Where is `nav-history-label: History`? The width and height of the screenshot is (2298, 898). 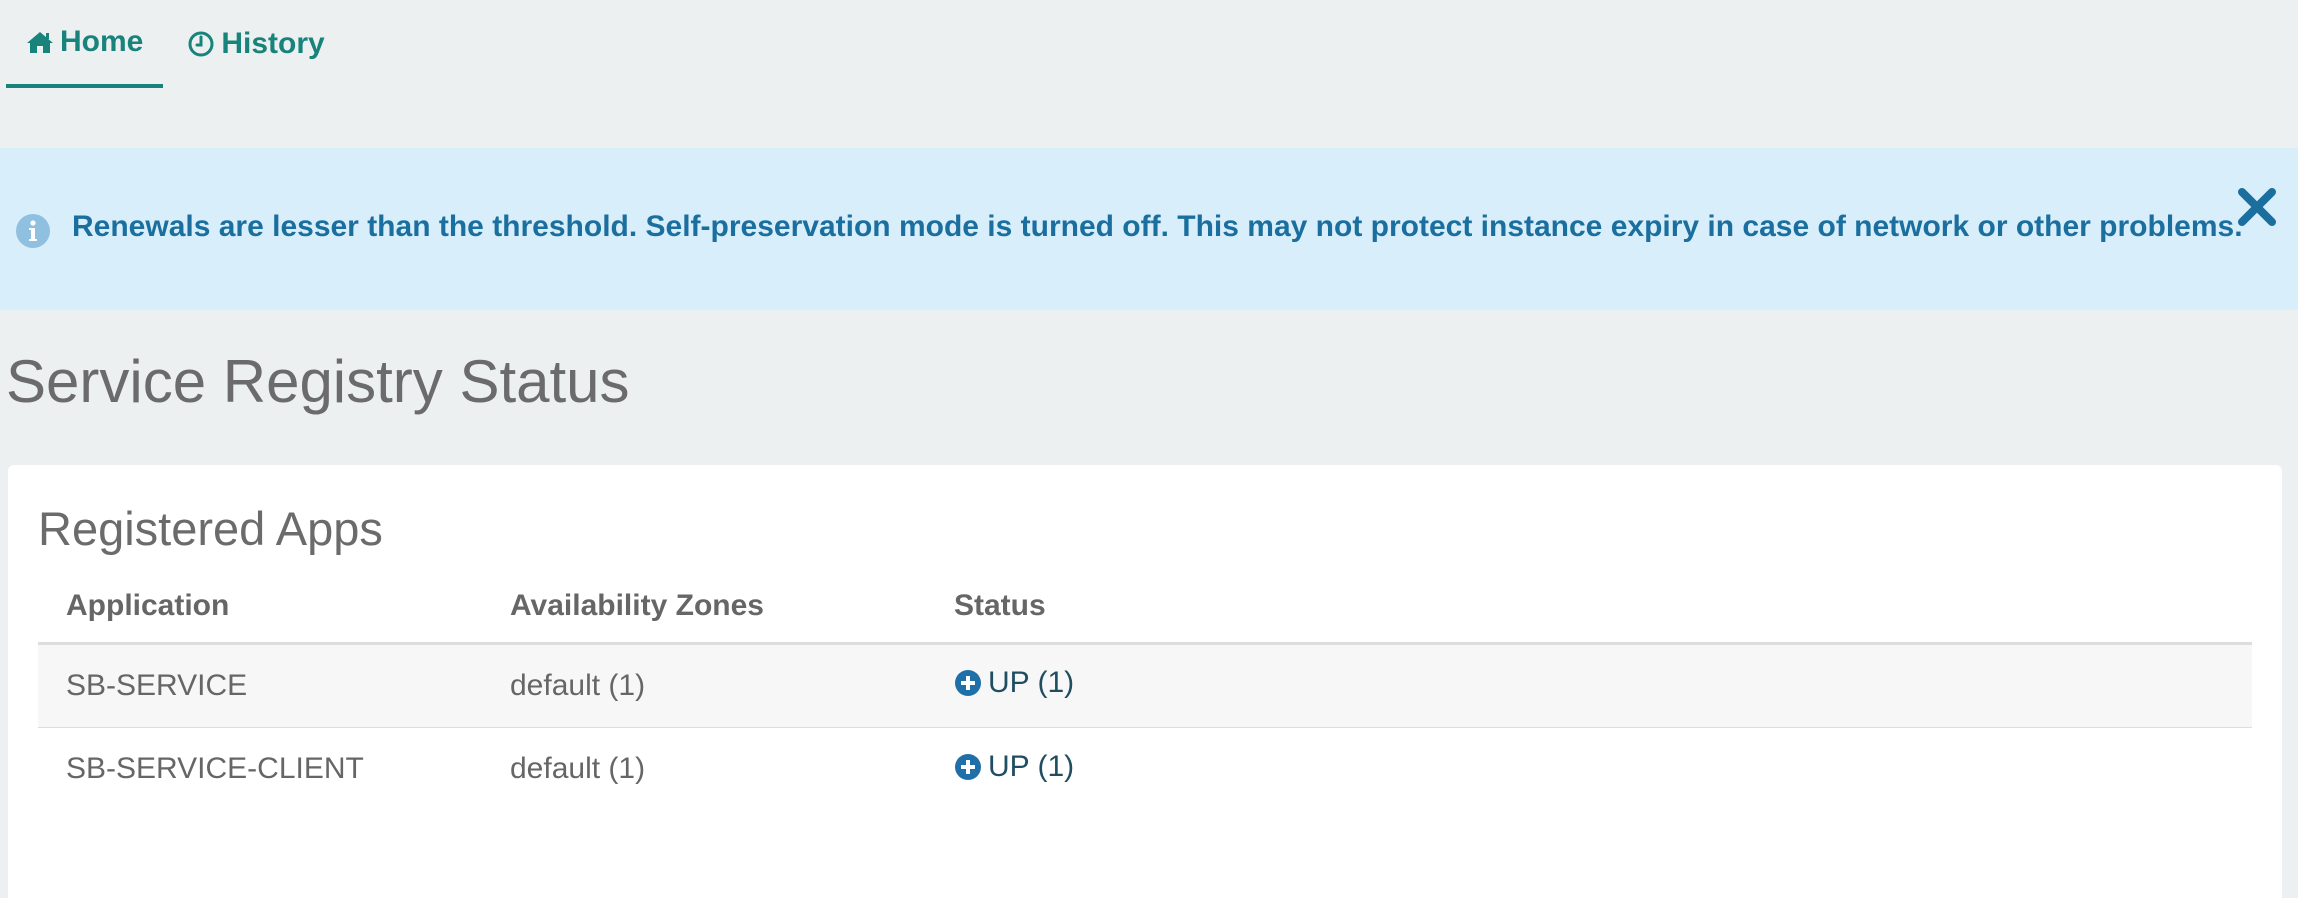 nav-history-label: History is located at coordinates (273, 43).